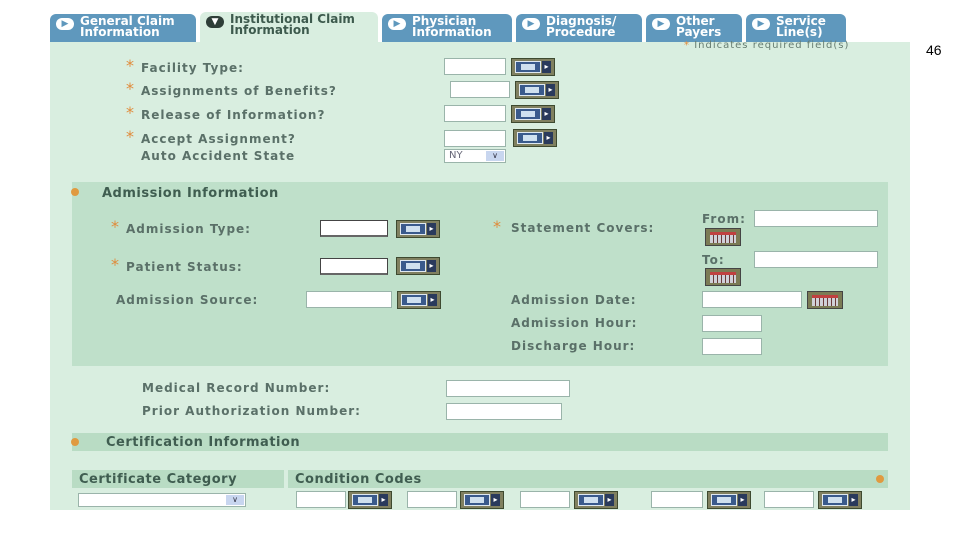 The width and height of the screenshot is (960, 540). What do you see at coordinates (766, 45) in the screenshot?
I see `required-fields-note: * Indicates required field(s)` at bounding box center [766, 45].